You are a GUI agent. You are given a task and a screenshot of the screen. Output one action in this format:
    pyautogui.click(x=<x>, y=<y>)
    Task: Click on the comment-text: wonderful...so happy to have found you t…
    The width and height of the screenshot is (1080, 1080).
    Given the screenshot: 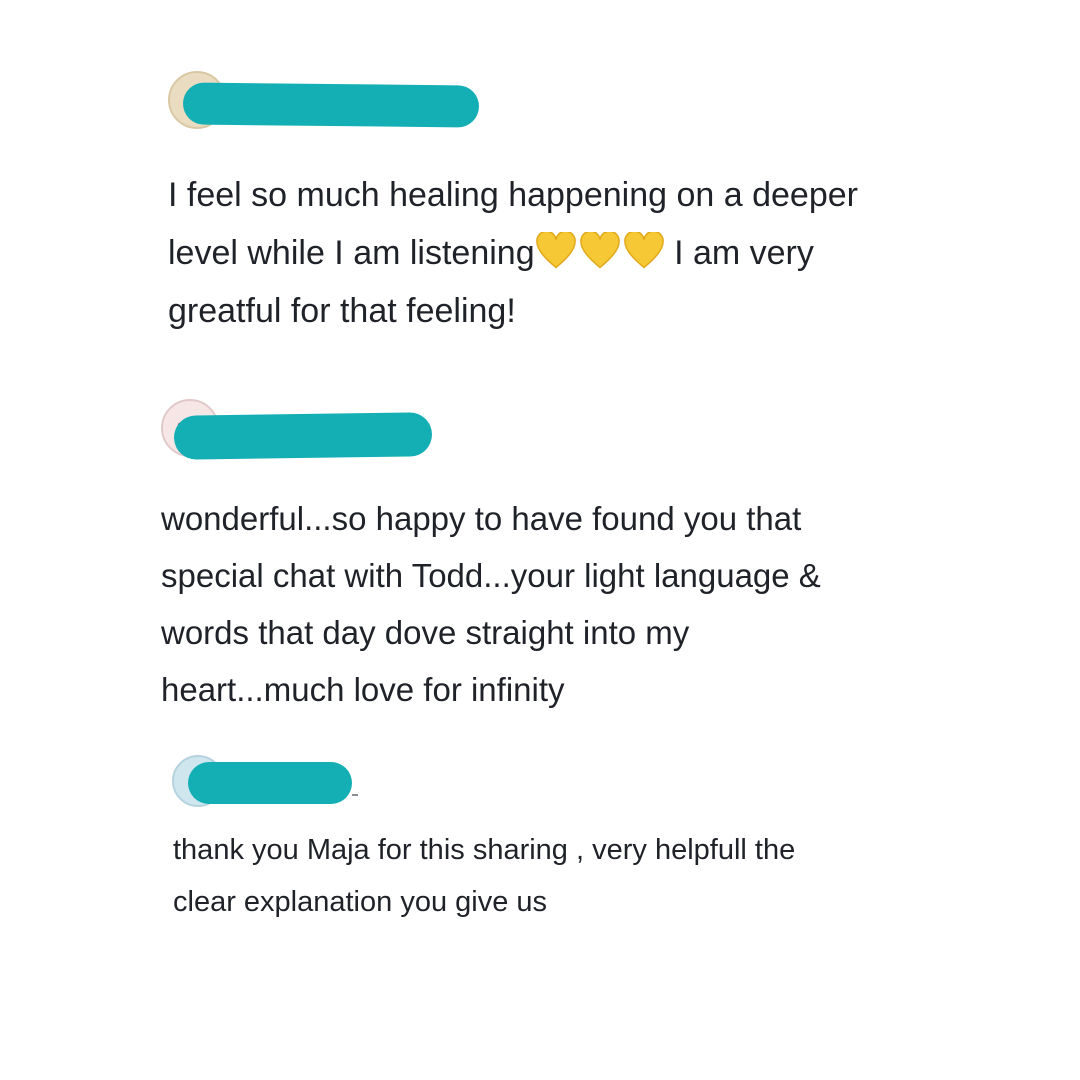 What is the action you would take?
    pyautogui.click(x=491, y=604)
    